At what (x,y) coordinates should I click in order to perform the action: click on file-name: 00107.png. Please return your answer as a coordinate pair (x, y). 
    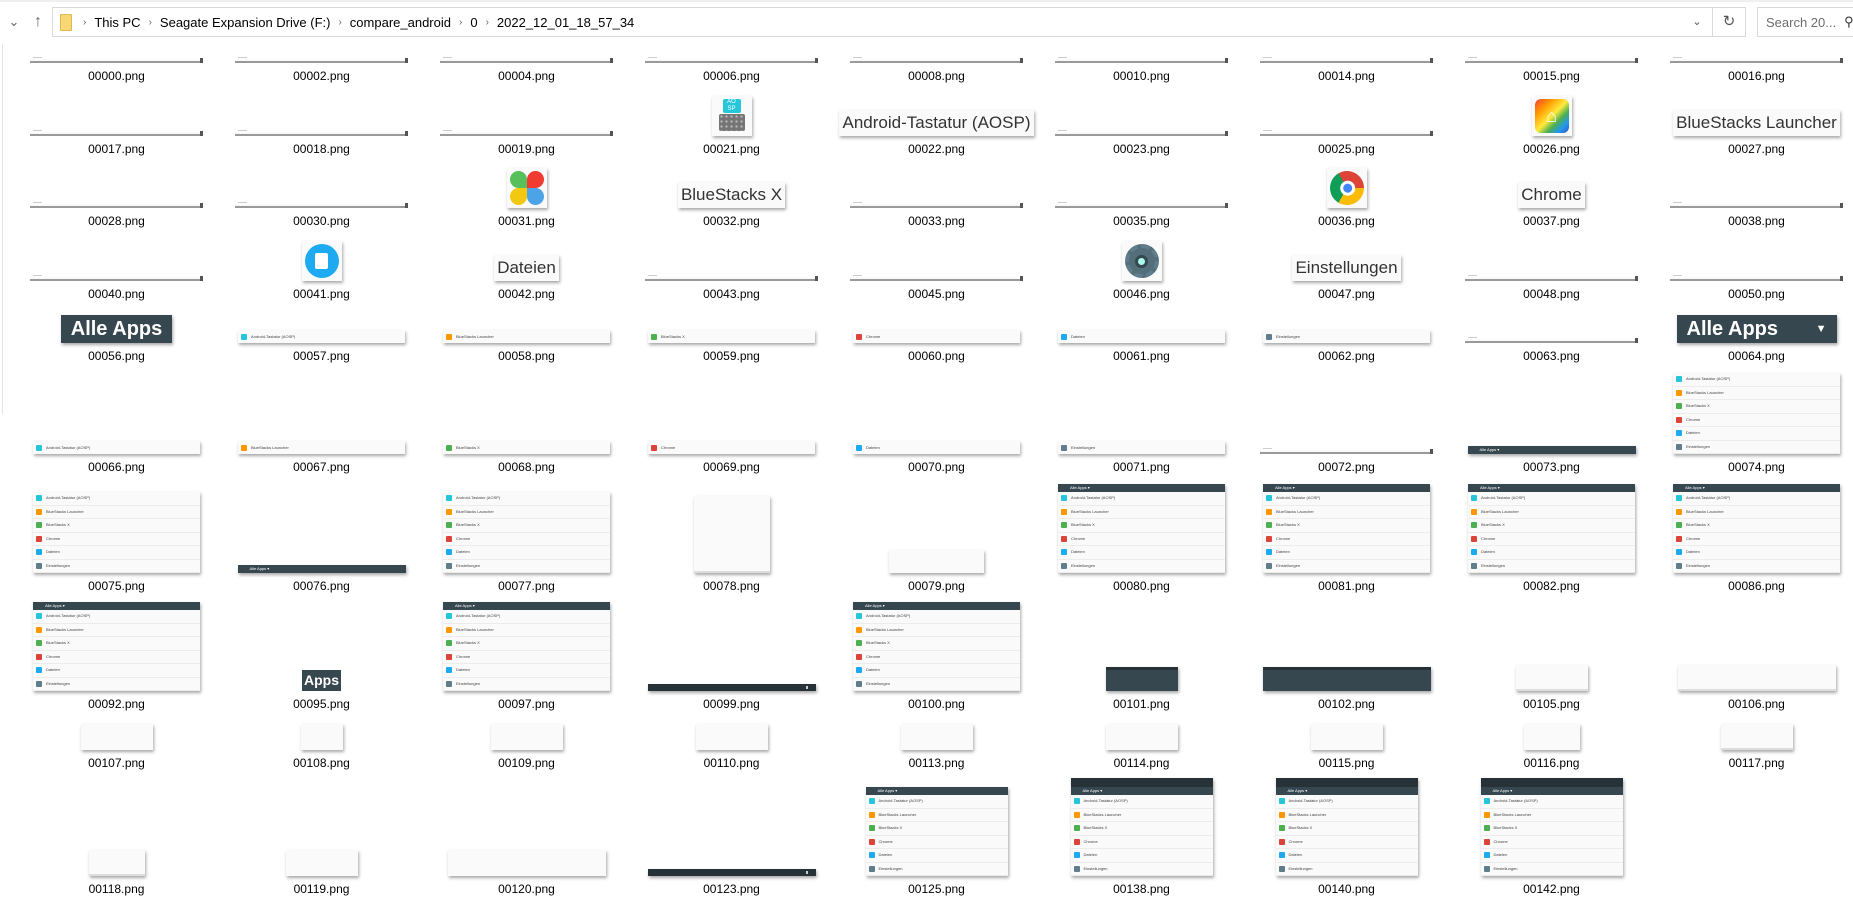
    Looking at the image, I should click on (116, 763).